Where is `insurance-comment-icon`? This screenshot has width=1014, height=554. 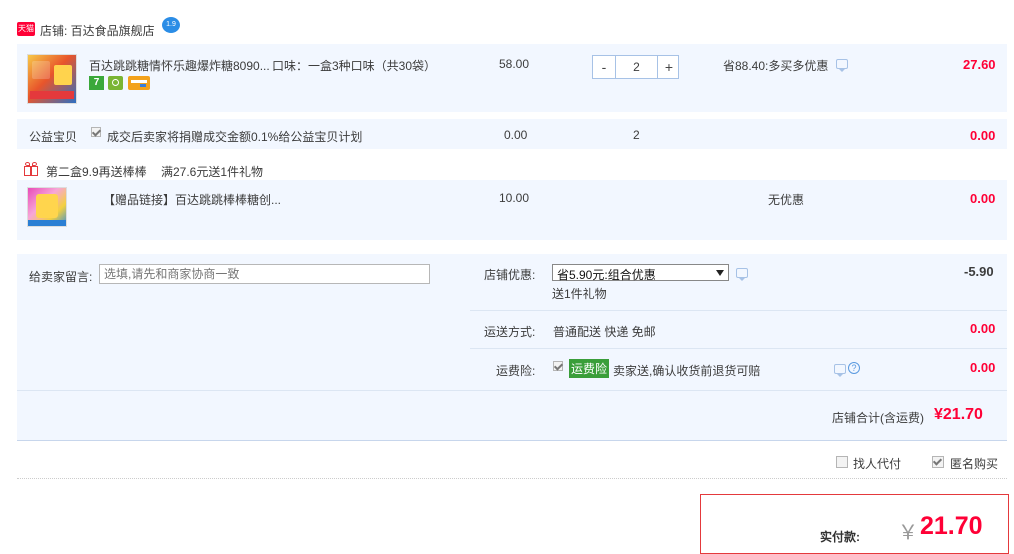
insurance-comment-icon is located at coordinates (840, 370).